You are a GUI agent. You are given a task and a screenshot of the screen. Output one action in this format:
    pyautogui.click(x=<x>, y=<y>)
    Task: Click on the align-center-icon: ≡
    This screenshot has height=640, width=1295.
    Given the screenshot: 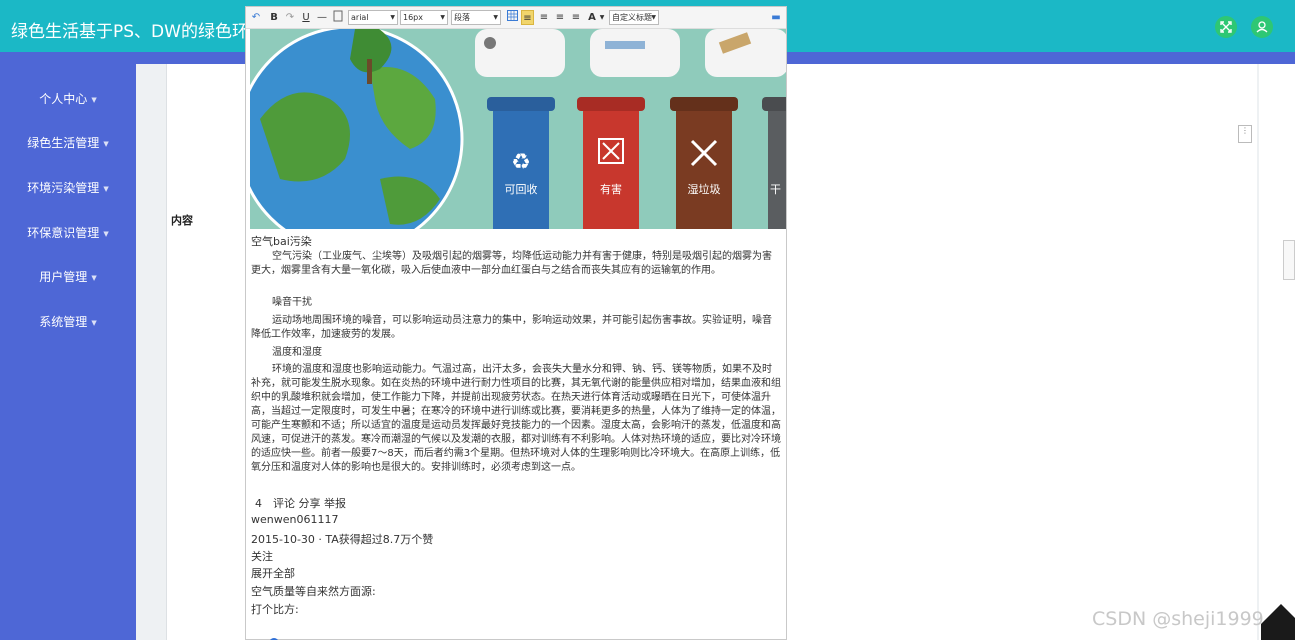 What is the action you would take?
    pyautogui.click(x=544, y=17)
    